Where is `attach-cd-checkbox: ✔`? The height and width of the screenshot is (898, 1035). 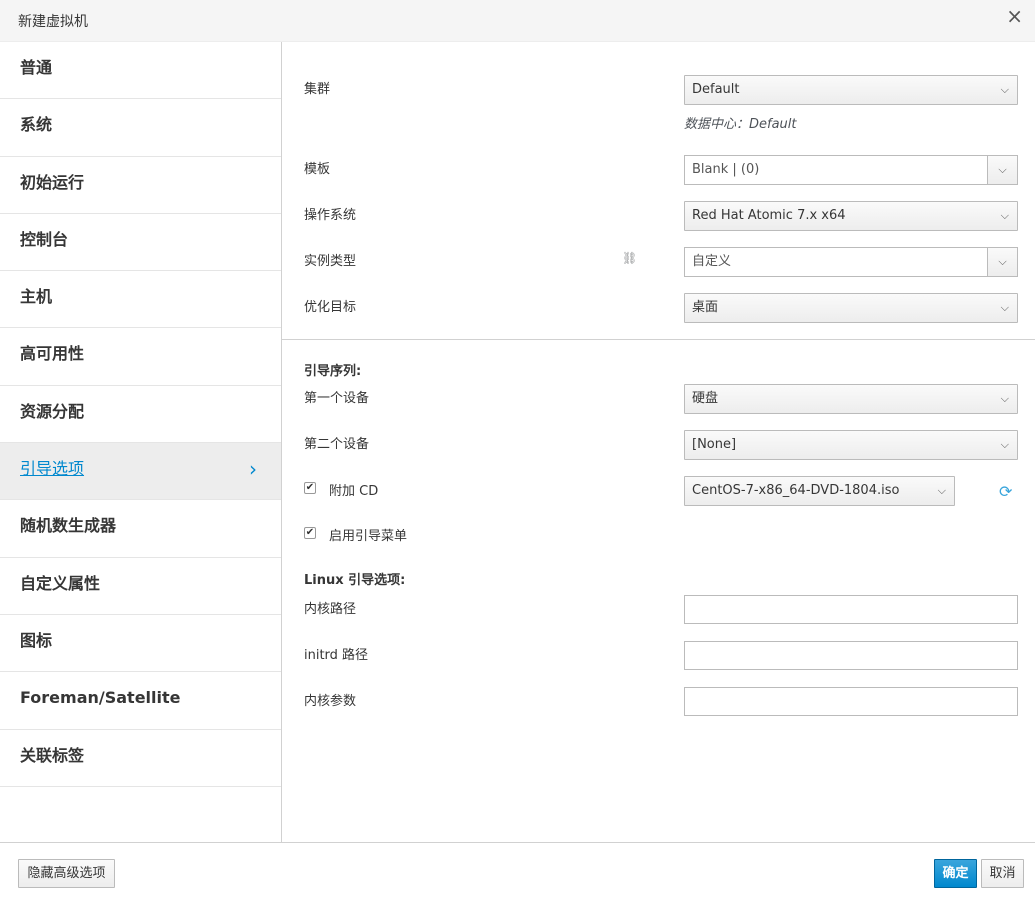 attach-cd-checkbox: ✔ is located at coordinates (310, 488).